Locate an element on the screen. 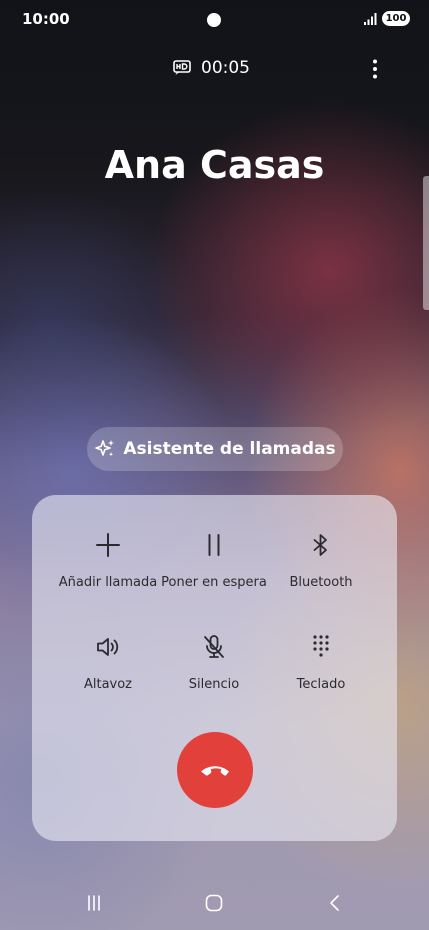 Image resolution: width=429 pixels, height=930 pixels. back-icon is located at coordinates (334, 903).